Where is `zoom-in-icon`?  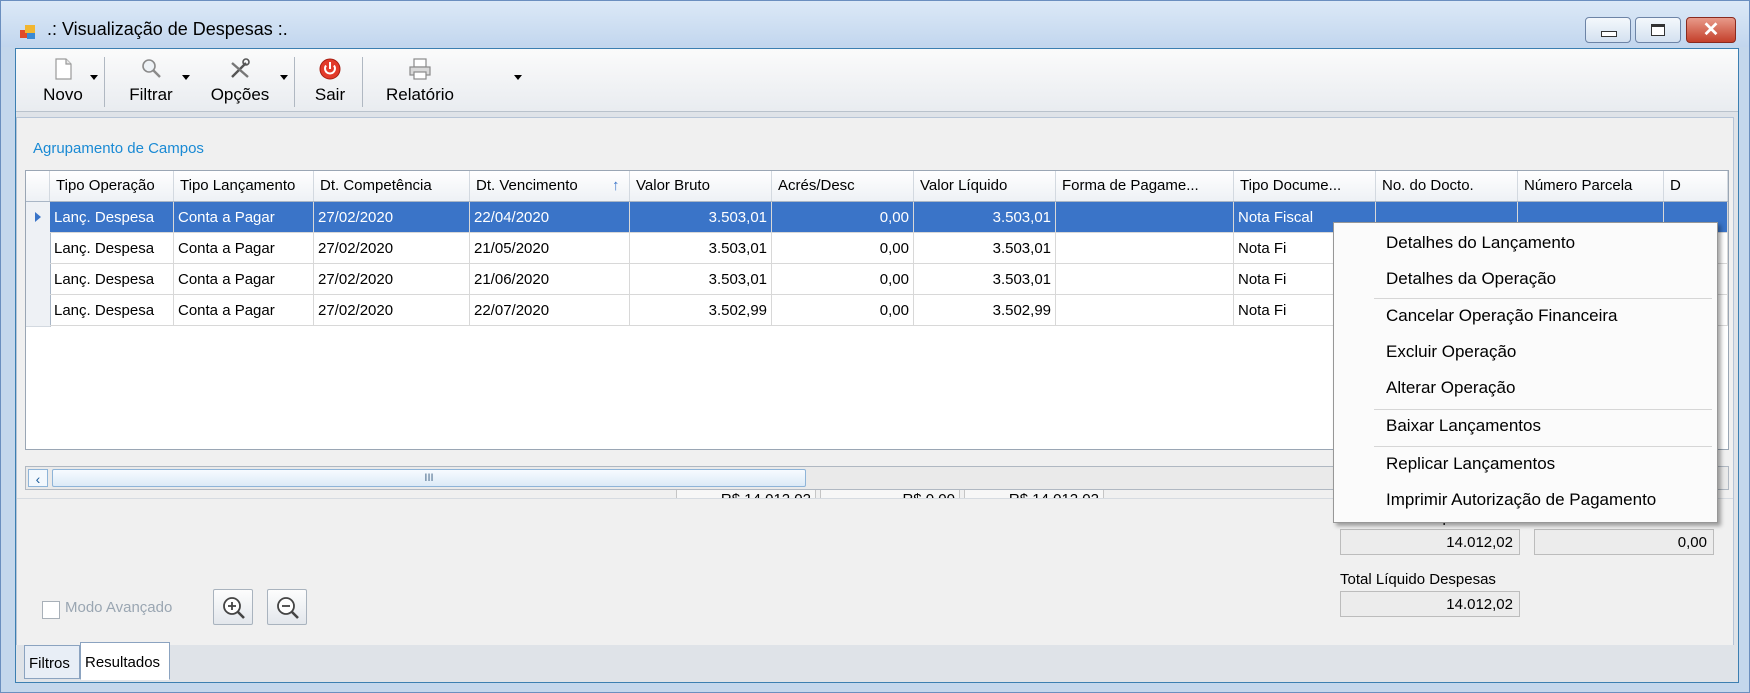
zoom-in-icon is located at coordinates (234, 608).